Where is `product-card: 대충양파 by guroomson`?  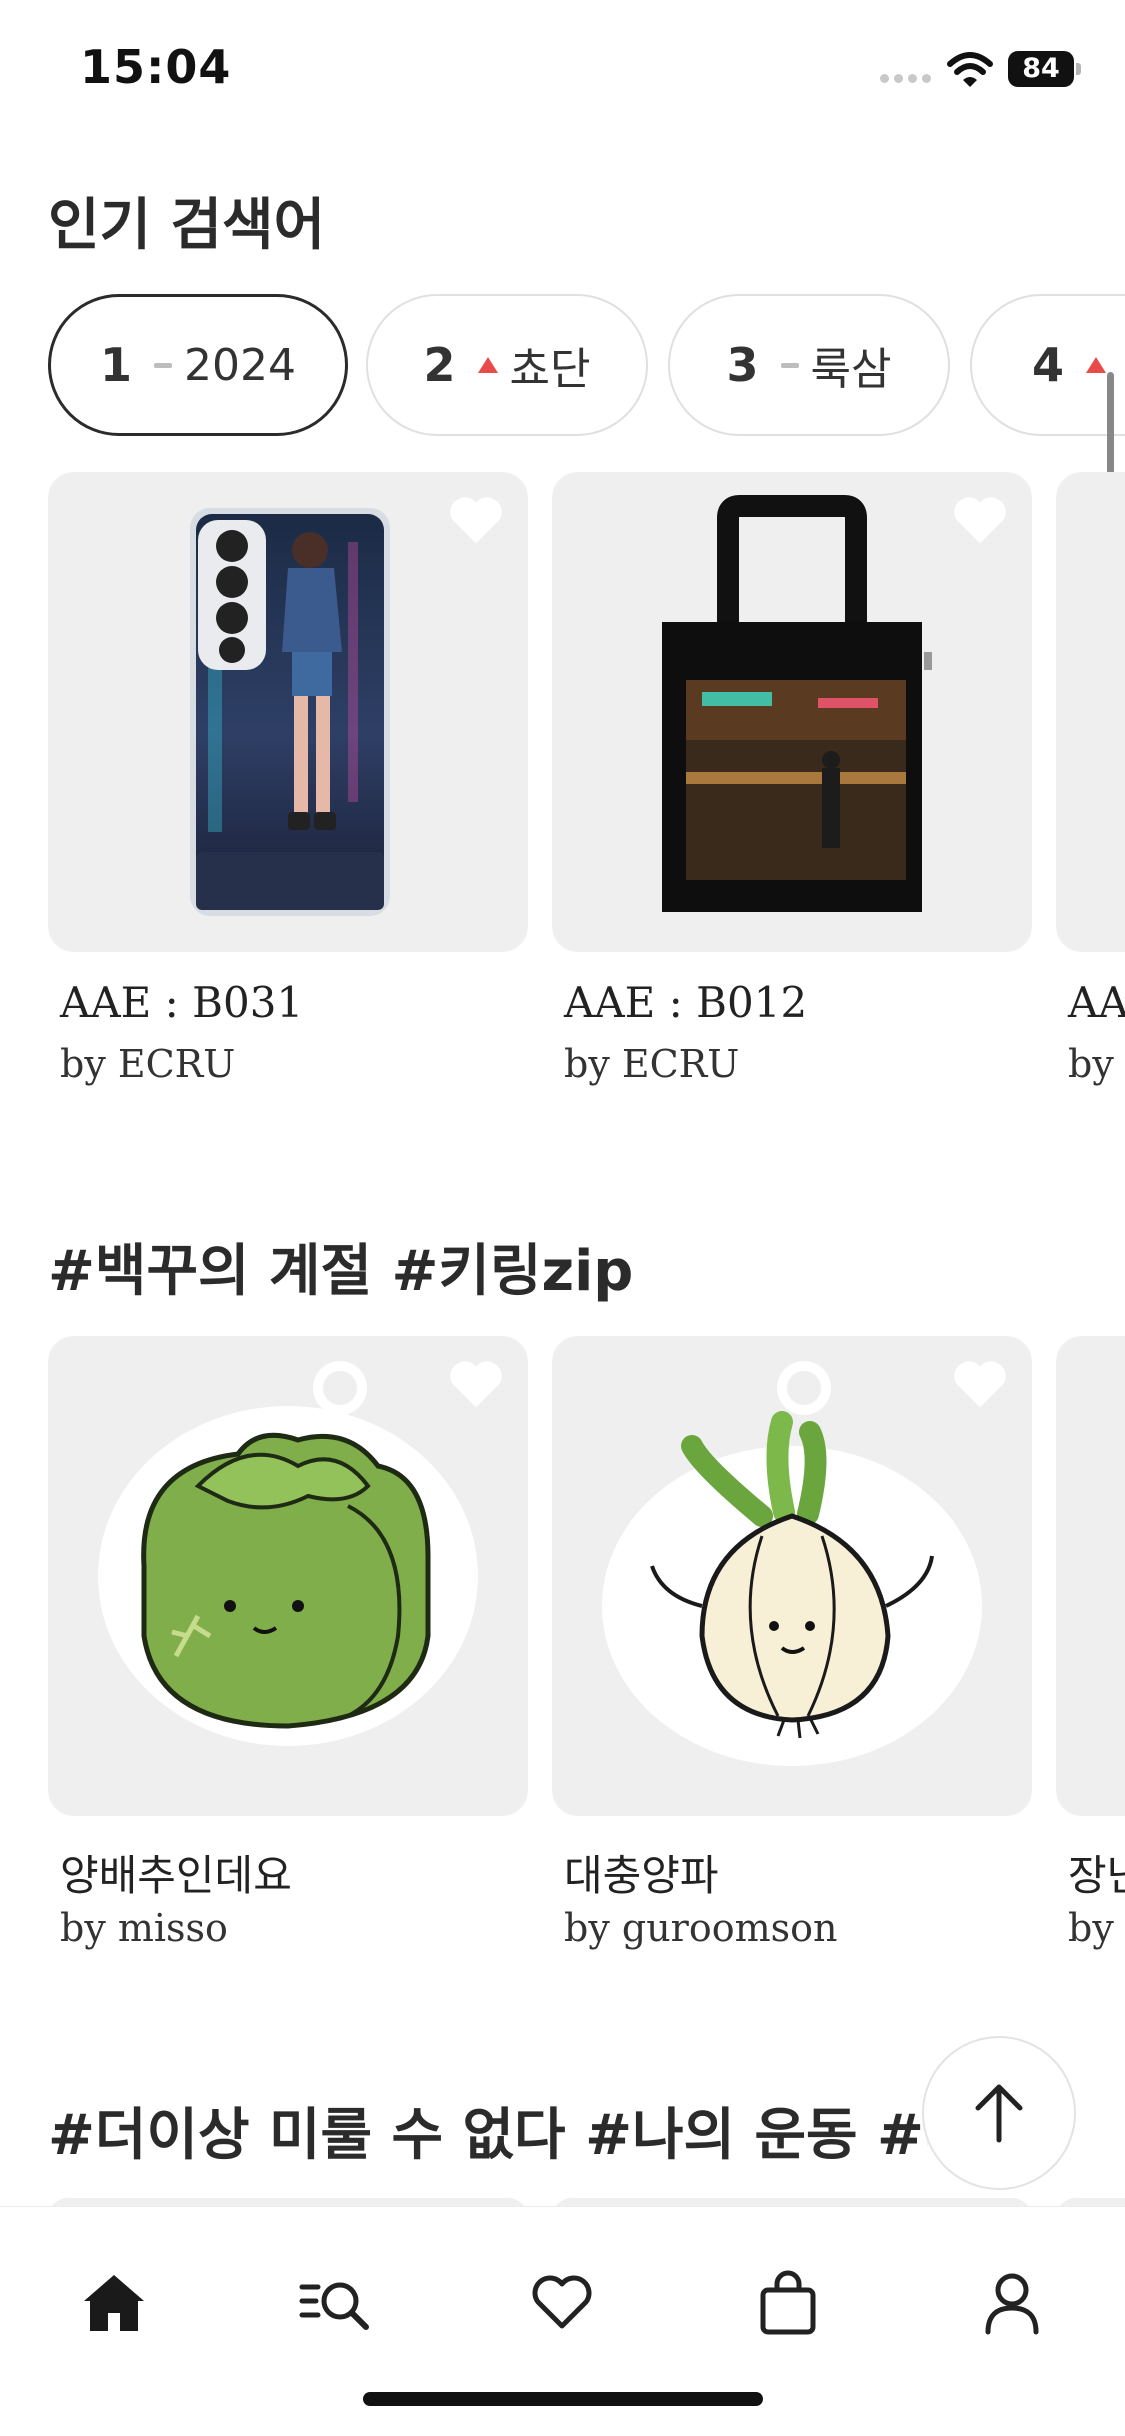 product-card: 대충양파 by guroomson is located at coordinates (792, 1643).